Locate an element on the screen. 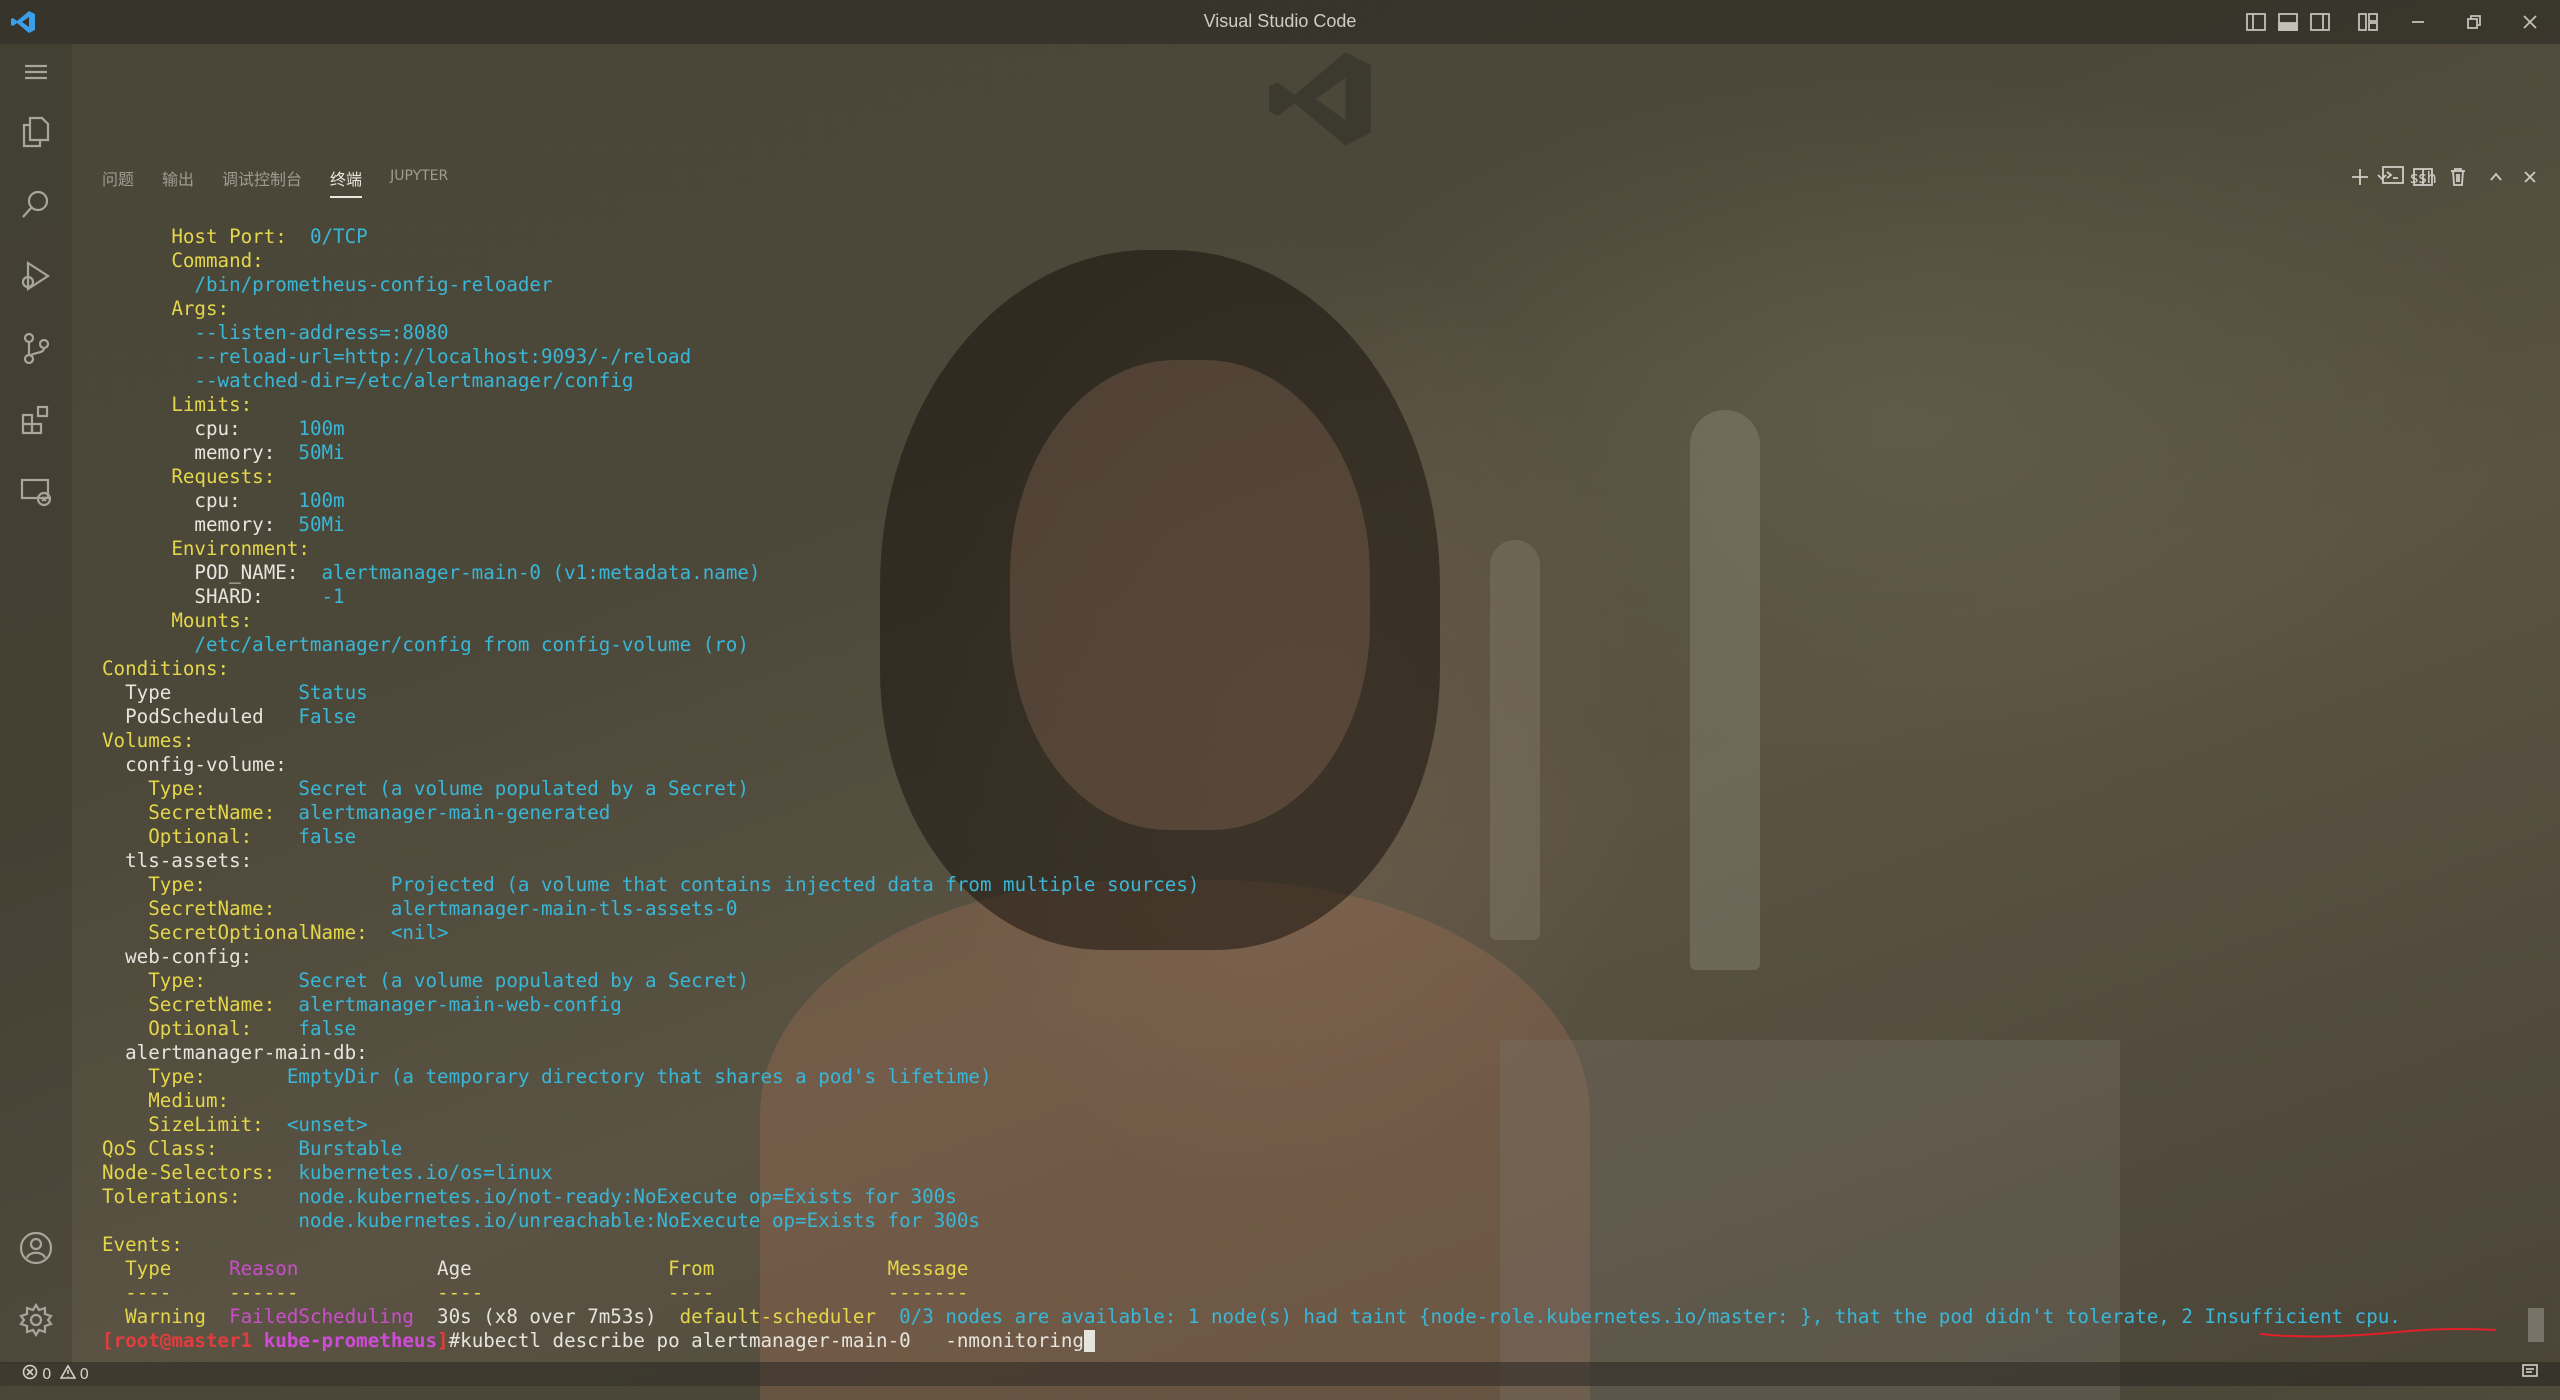 The width and height of the screenshot is (2560, 1400). close-panel-icon is located at coordinates (2530, 177).